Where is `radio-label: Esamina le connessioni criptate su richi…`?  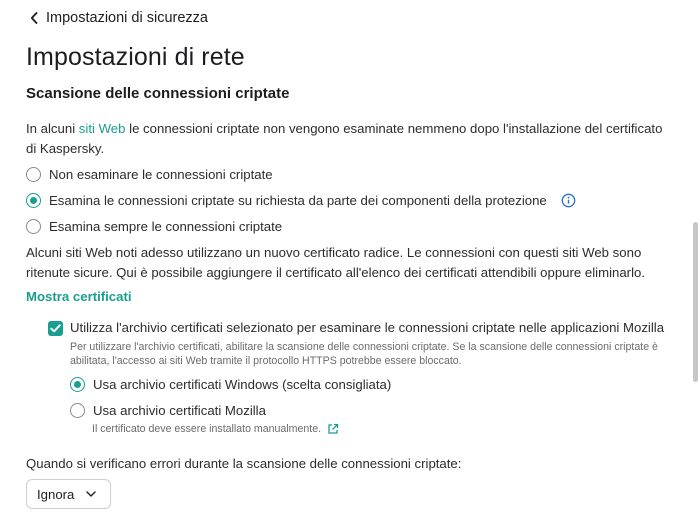
radio-label: Esamina le connessioni criptate su richi… is located at coordinates (298, 200).